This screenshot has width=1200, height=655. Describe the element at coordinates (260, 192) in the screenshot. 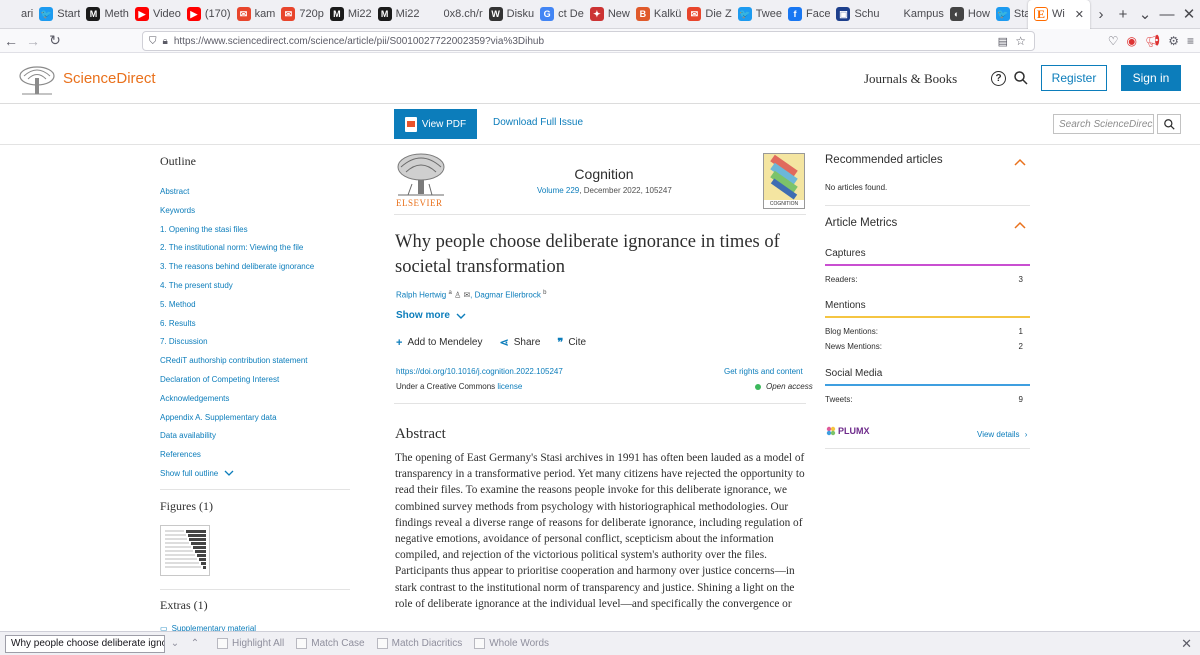

I see `outline-item: Abstract` at that location.